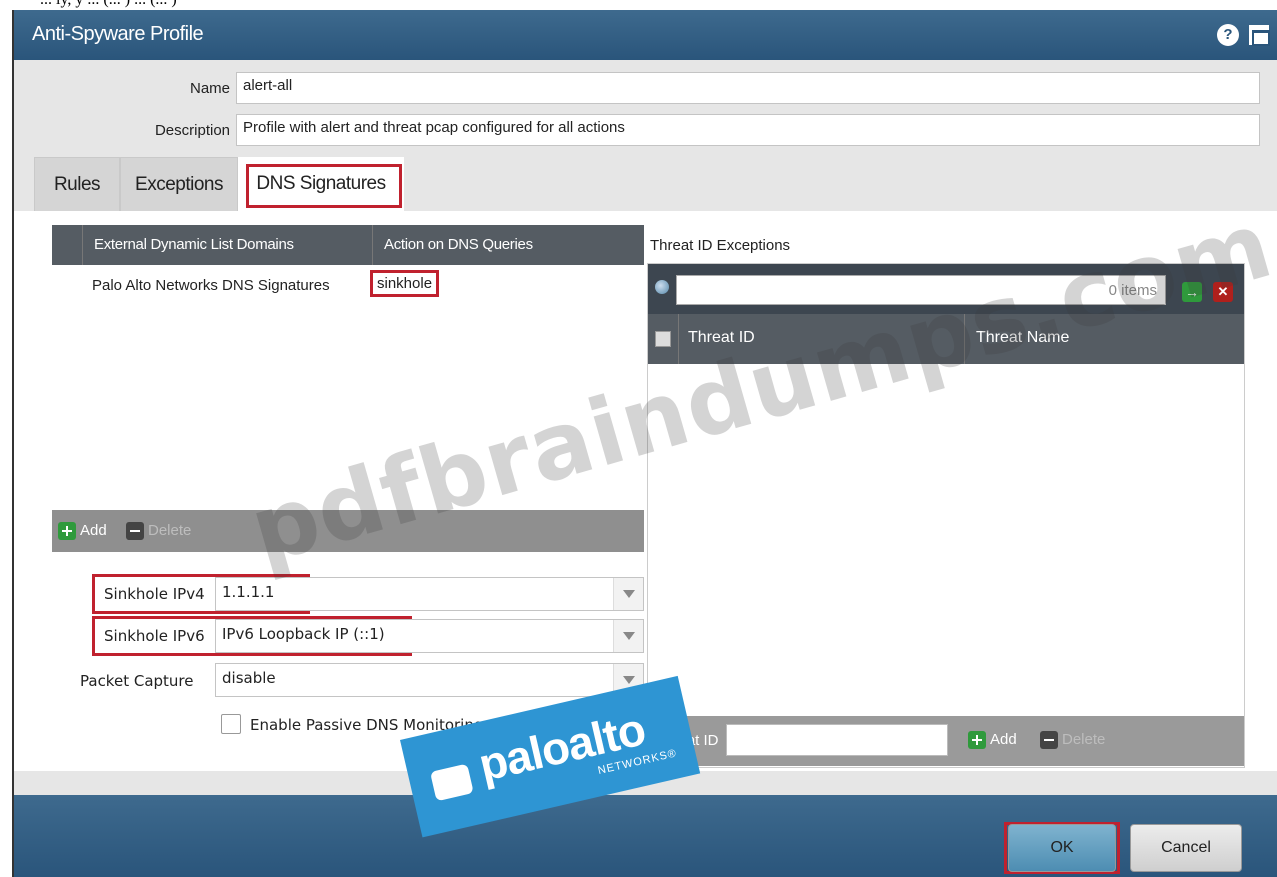 This screenshot has width=1277, height=877. Describe the element at coordinates (837, 740) in the screenshot. I see `threat-id-input` at that location.